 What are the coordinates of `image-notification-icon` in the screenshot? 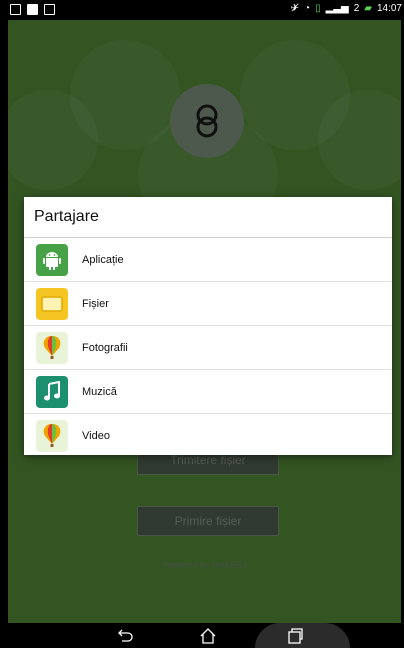 It's located at (49, 9).